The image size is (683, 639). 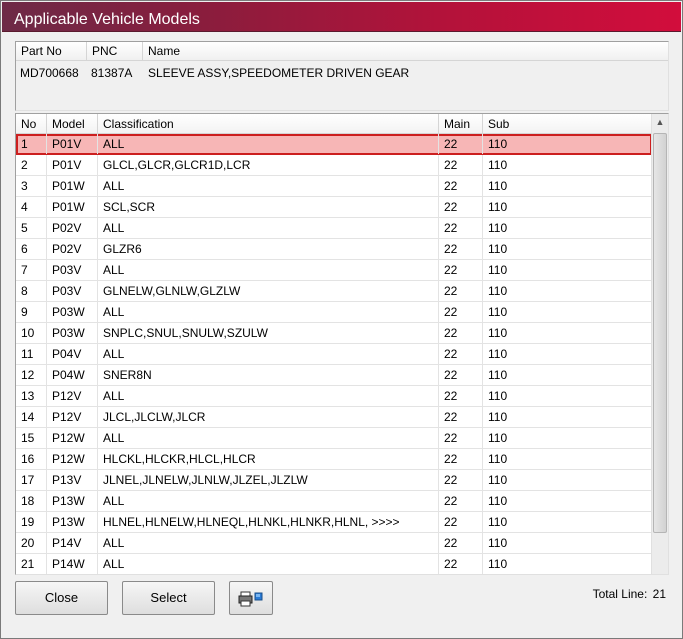 I want to click on table-row: 13 P12V ALL 22 110, so click(x=334, y=396).